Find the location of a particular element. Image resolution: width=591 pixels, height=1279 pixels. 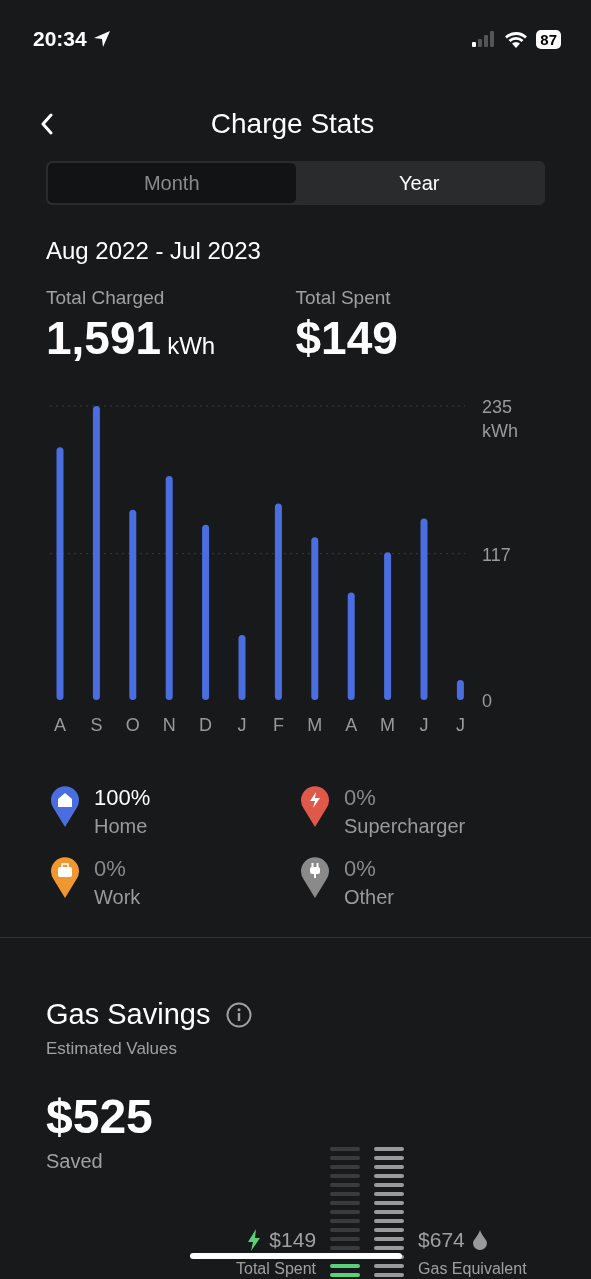

back-icon is located at coordinates (47, 124).